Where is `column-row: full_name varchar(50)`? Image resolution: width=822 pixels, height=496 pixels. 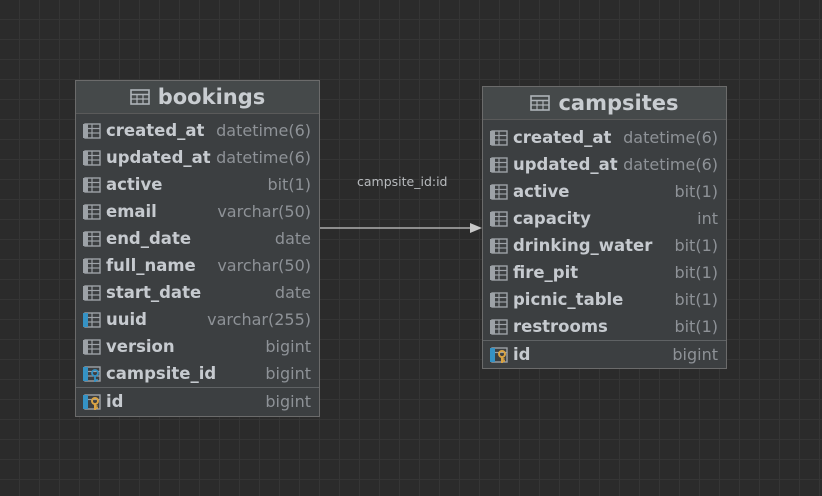
column-row: full_name varchar(50) is located at coordinates (197, 265).